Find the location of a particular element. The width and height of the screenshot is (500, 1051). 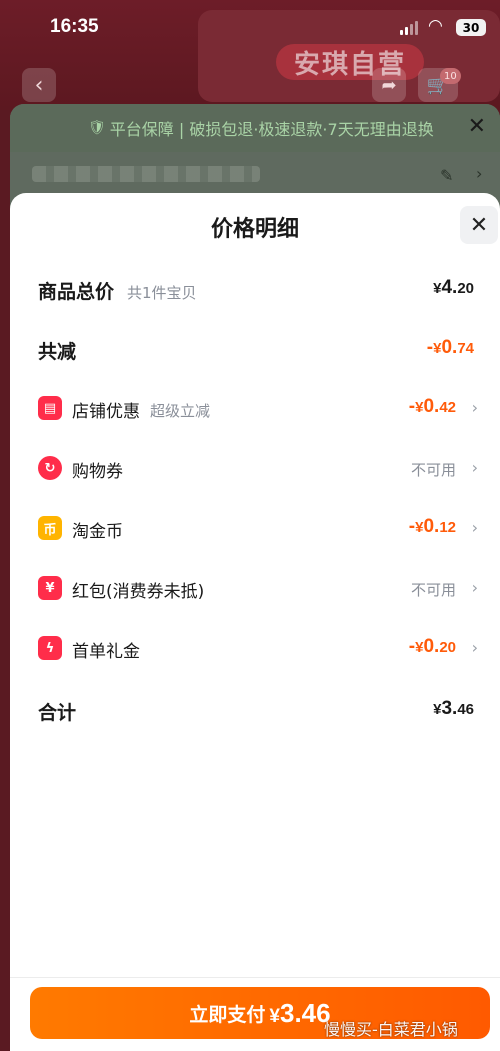

discount-row-first-order: ϟ 首单礼金 -¥0.20 › is located at coordinates (255, 649).